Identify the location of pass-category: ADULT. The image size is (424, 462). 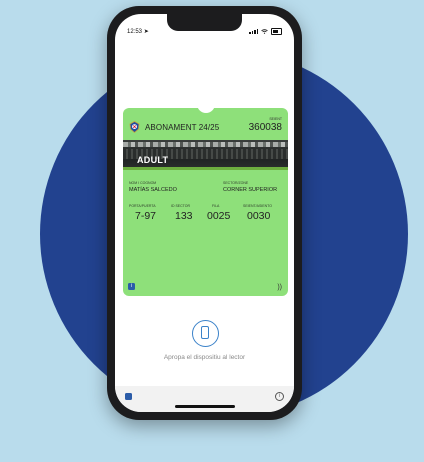
(153, 160).